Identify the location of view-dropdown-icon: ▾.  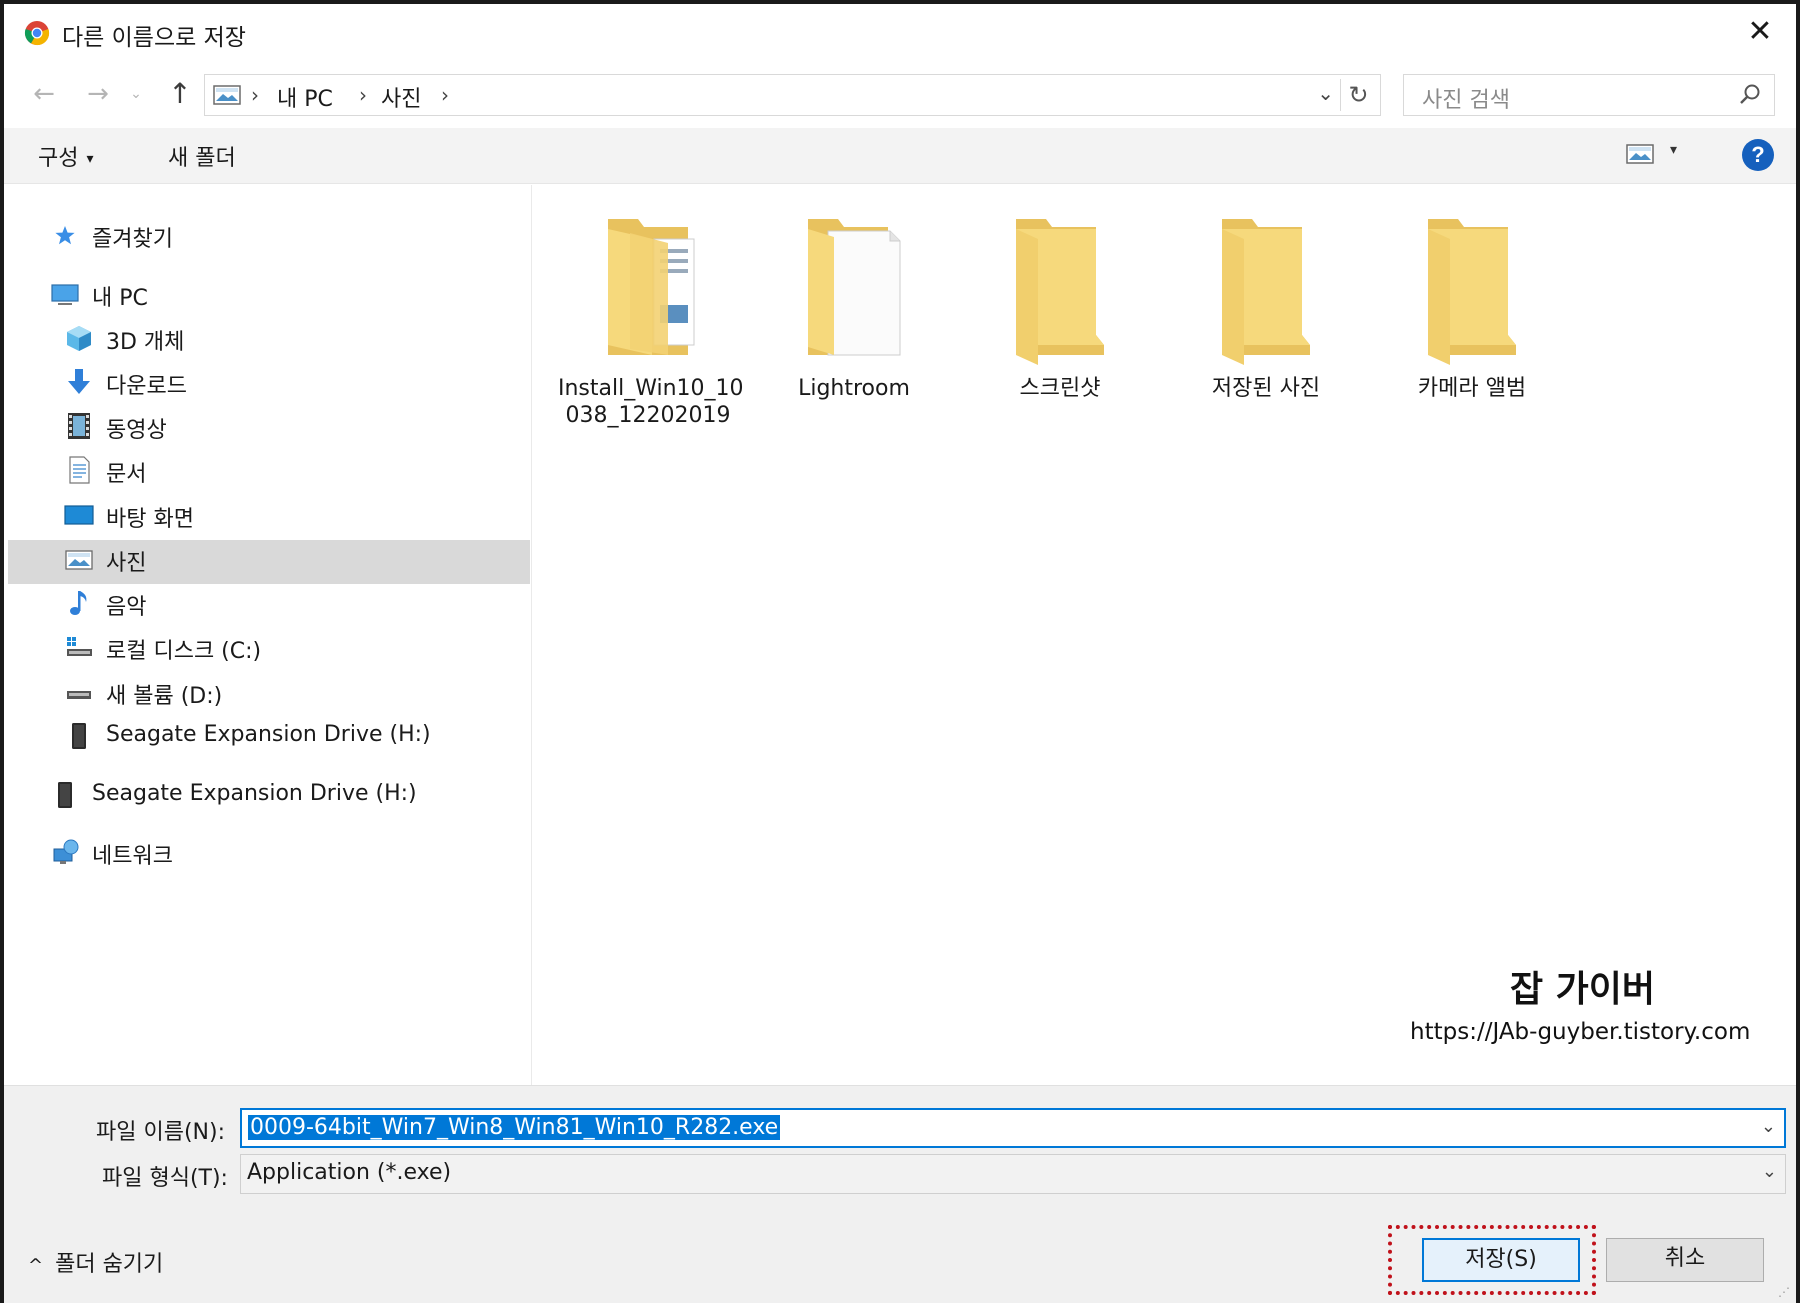
(1673, 150).